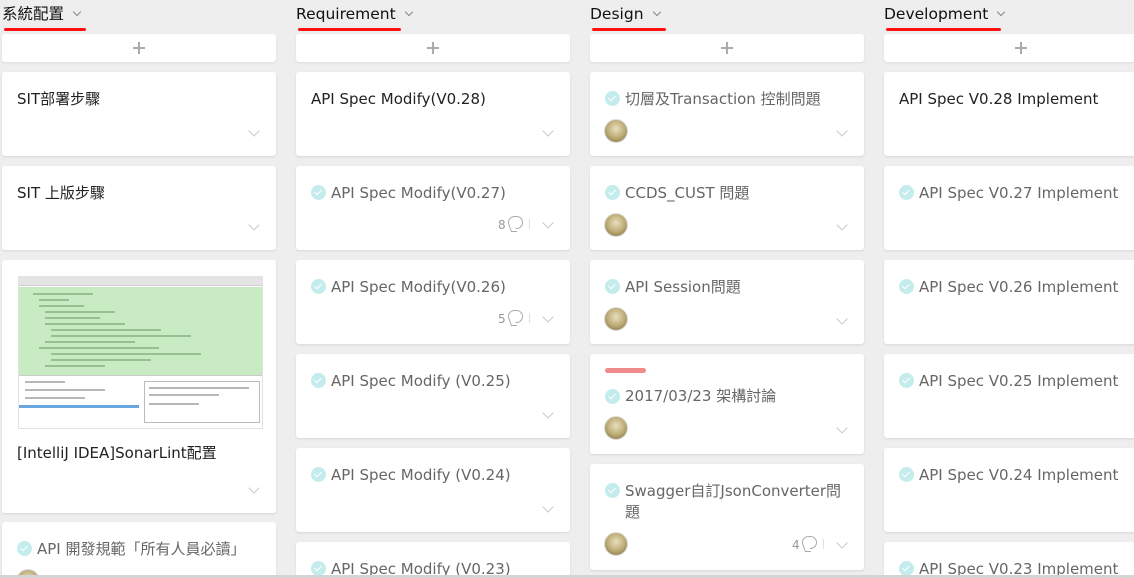 Image resolution: width=1134 pixels, height=578 pixels. What do you see at coordinates (421, 381) in the screenshot?
I see `card-title: API Spec Modify (V0.25)` at bounding box center [421, 381].